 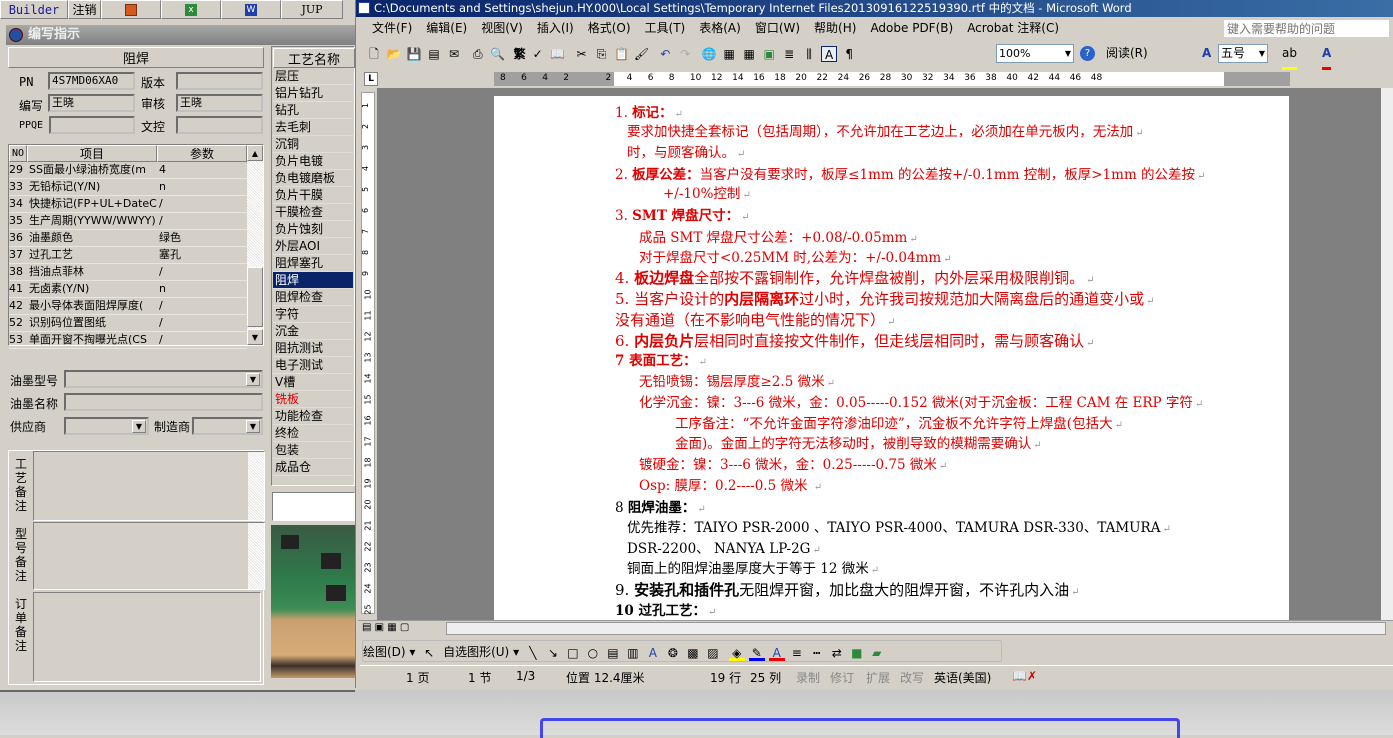 I want to click on textbox-icon: ▤, so click(x=613, y=653).